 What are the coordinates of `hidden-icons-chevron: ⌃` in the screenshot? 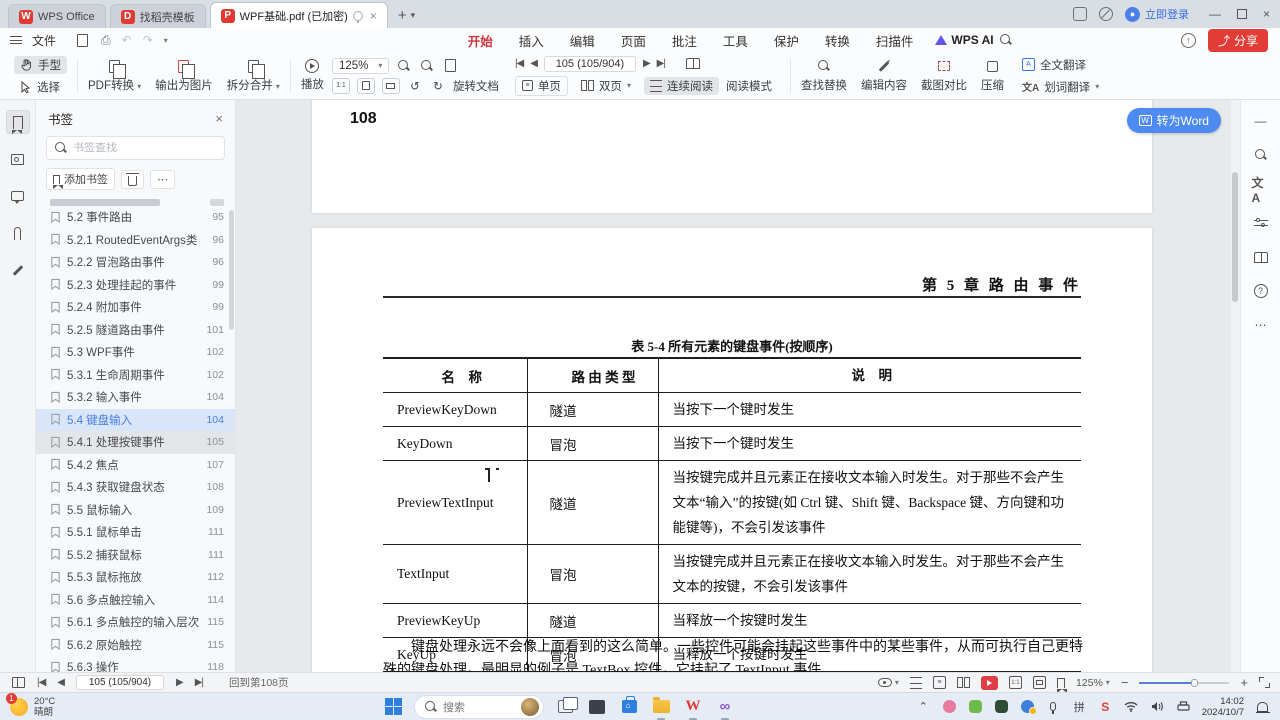 It's located at (923, 706).